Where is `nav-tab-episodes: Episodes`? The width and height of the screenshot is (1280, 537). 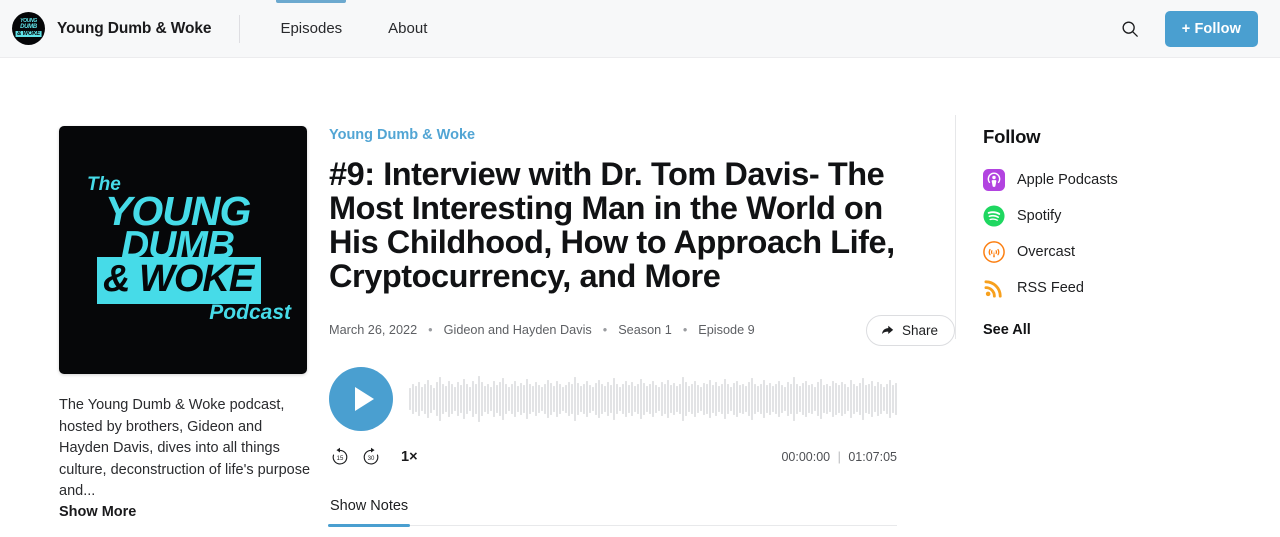 nav-tab-episodes: Episodes is located at coordinates (311, 28).